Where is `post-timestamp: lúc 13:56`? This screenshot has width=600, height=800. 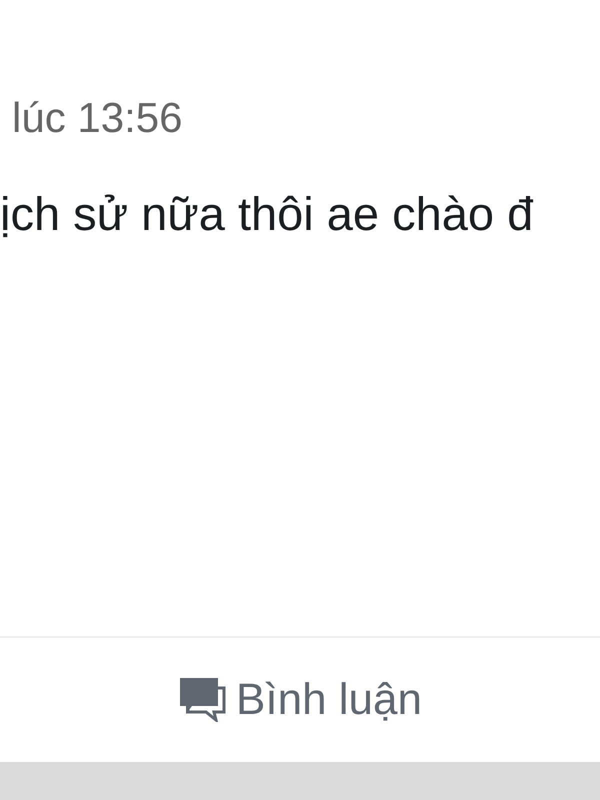
post-timestamp: lúc 13:56 is located at coordinates (97, 118).